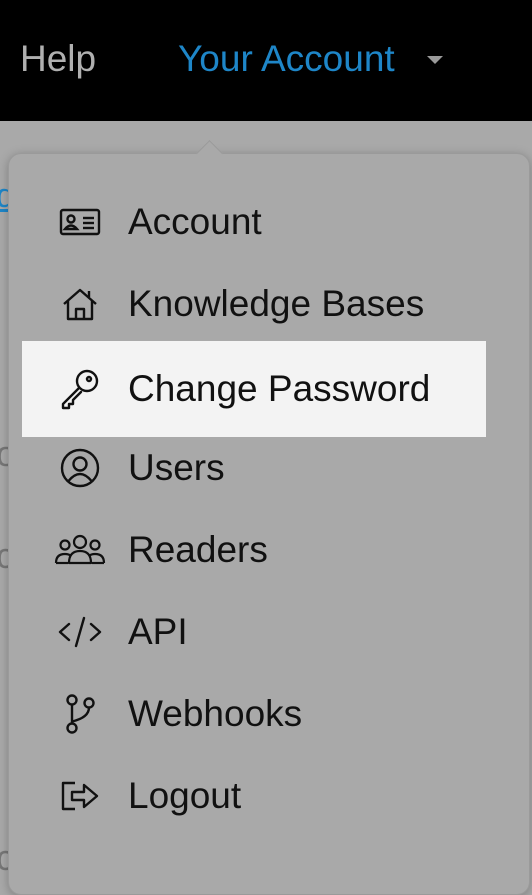 The image size is (532, 895). I want to click on branch-icon, so click(80, 714).